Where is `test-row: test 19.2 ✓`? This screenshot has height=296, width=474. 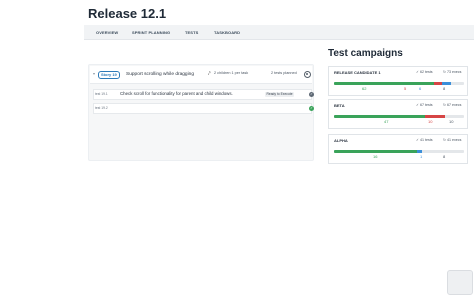
test-row: test 19.2 ✓ is located at coordinates (203, 108).